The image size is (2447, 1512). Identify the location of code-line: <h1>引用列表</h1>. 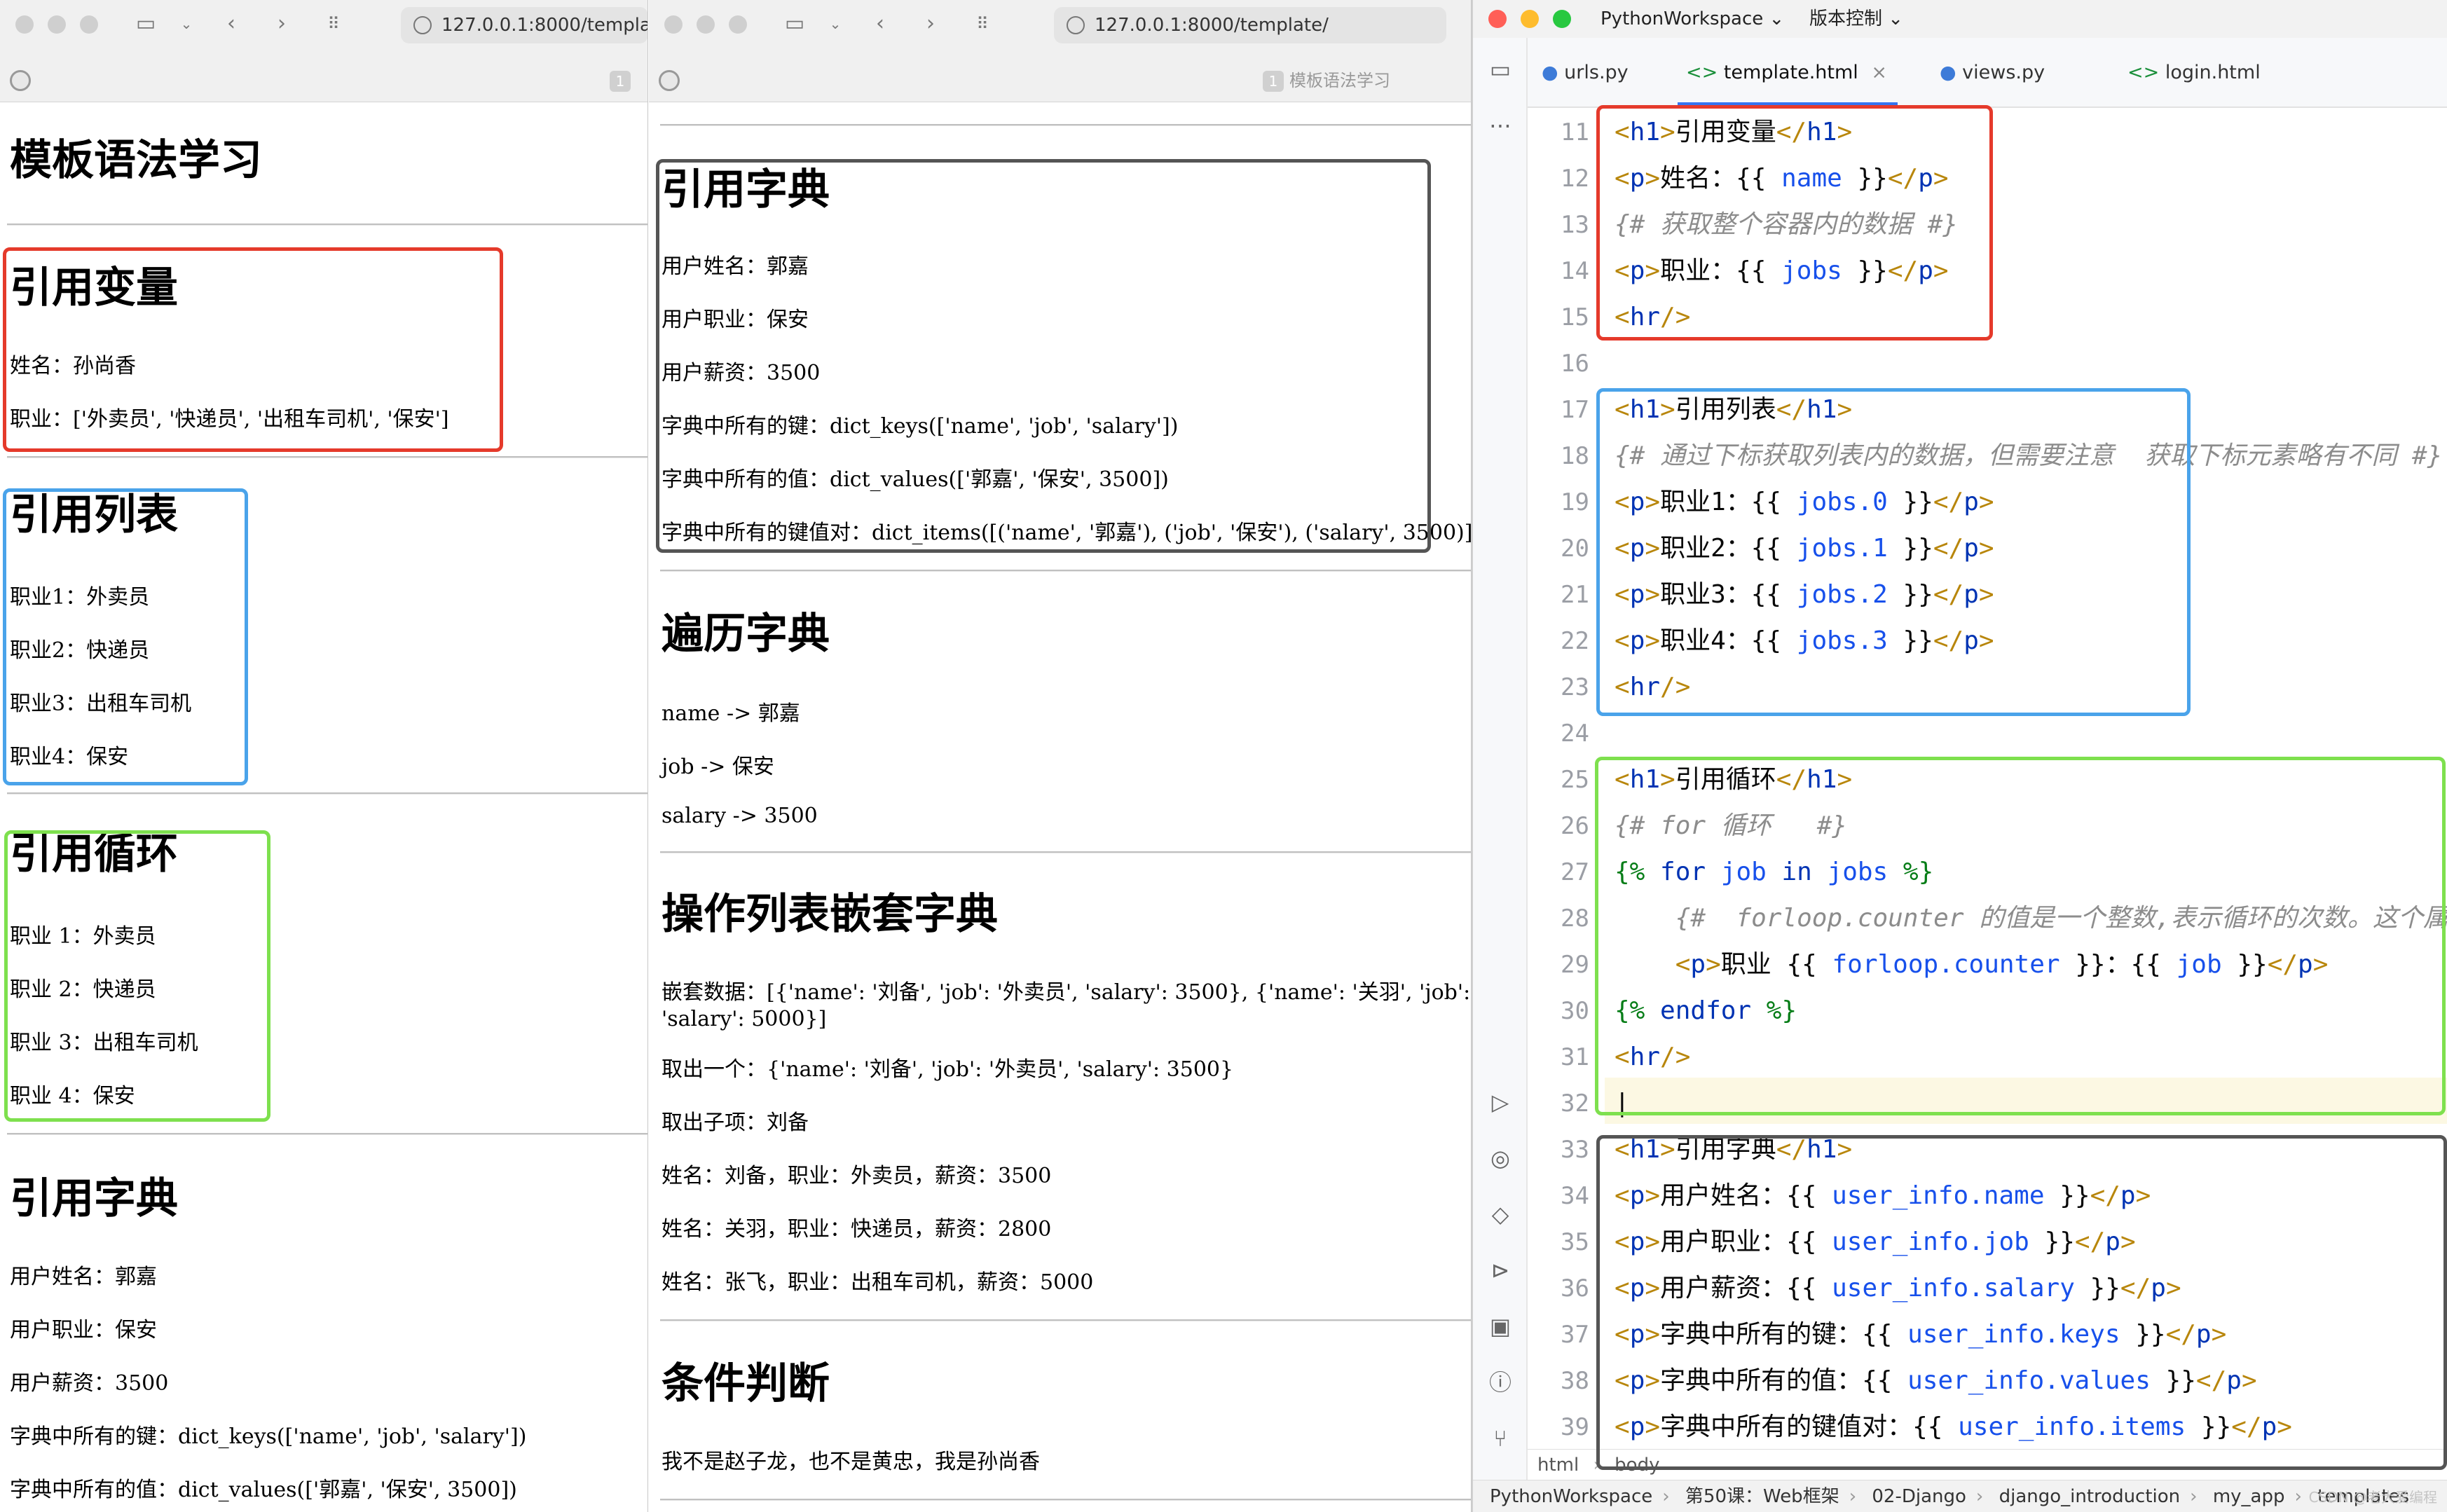
(1734, 410).